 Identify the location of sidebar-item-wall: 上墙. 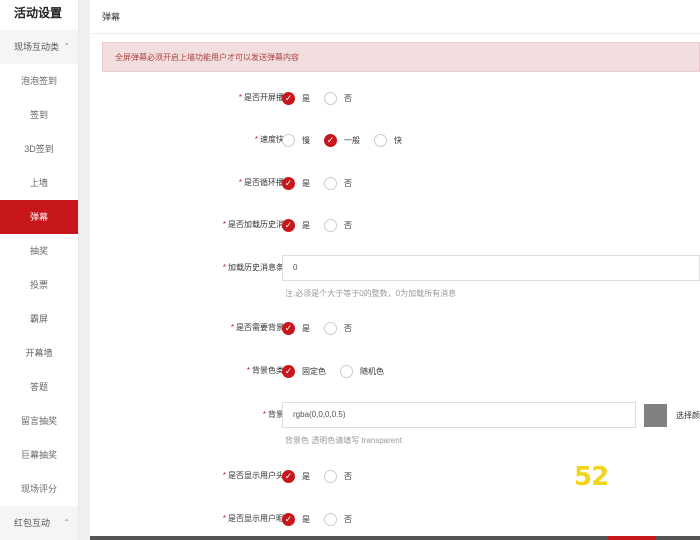
(39, 183).